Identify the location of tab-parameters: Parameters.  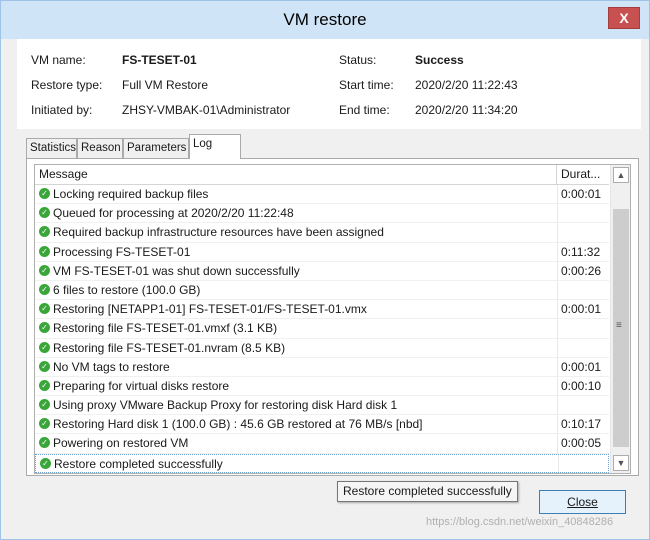
(156, 148).